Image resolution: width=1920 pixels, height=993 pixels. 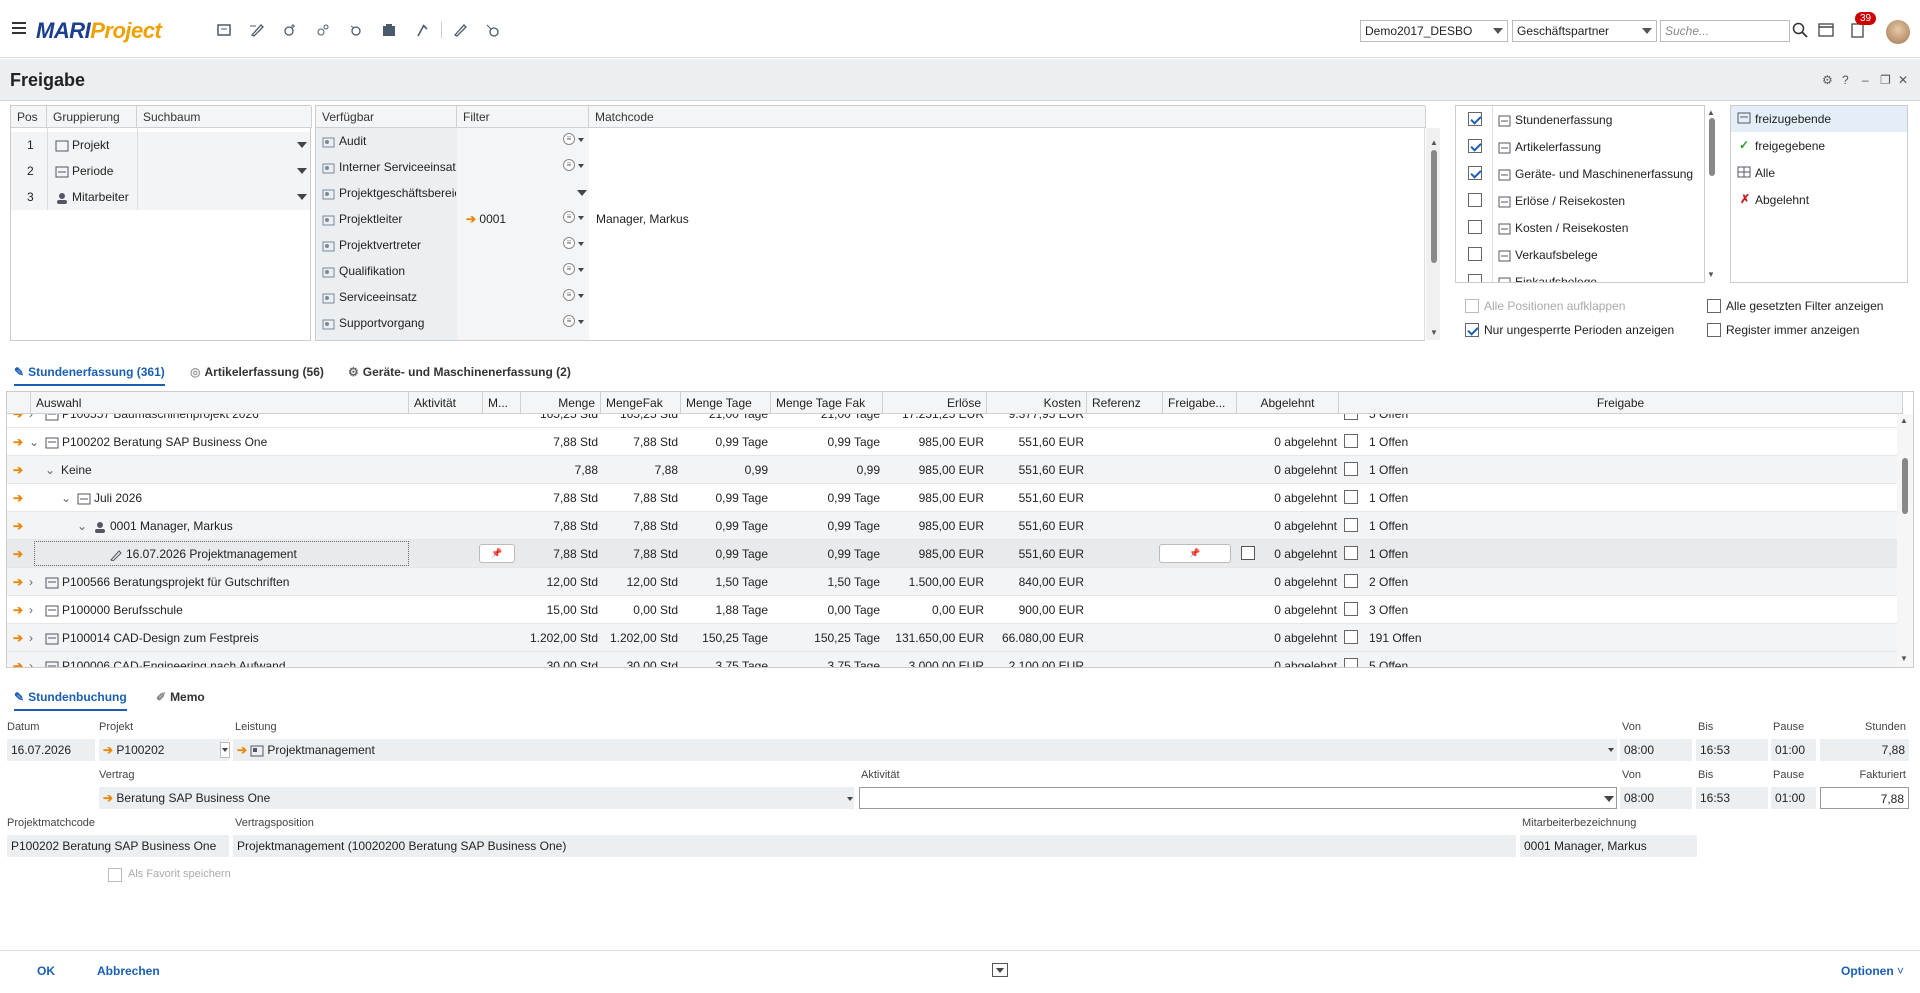 I want to click on tab-memo: ✐ Memo, so click(x=180, y=697).